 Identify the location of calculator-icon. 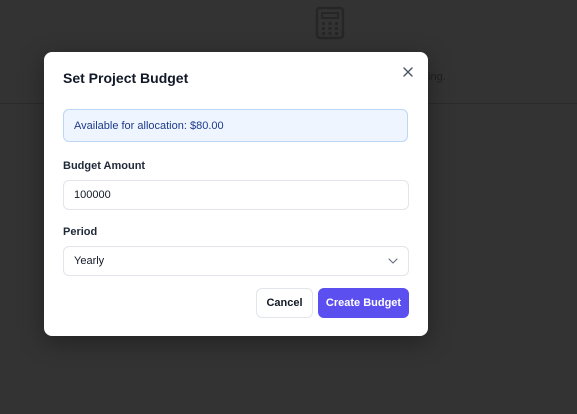
(330, 23).